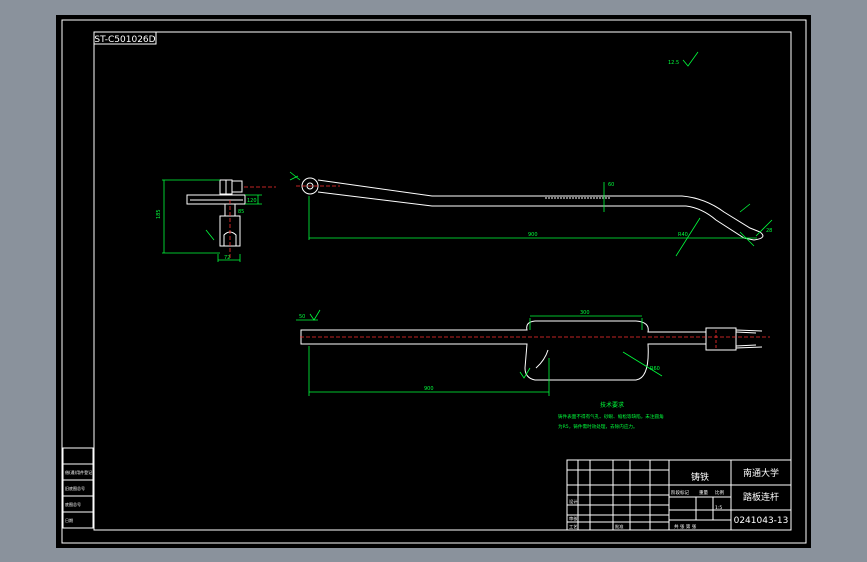 The image size is (867, 562). What do you see at coordinates (159, 214) in the screenshot?
I see `svg-text: 185` at bounding box center [159, 214].